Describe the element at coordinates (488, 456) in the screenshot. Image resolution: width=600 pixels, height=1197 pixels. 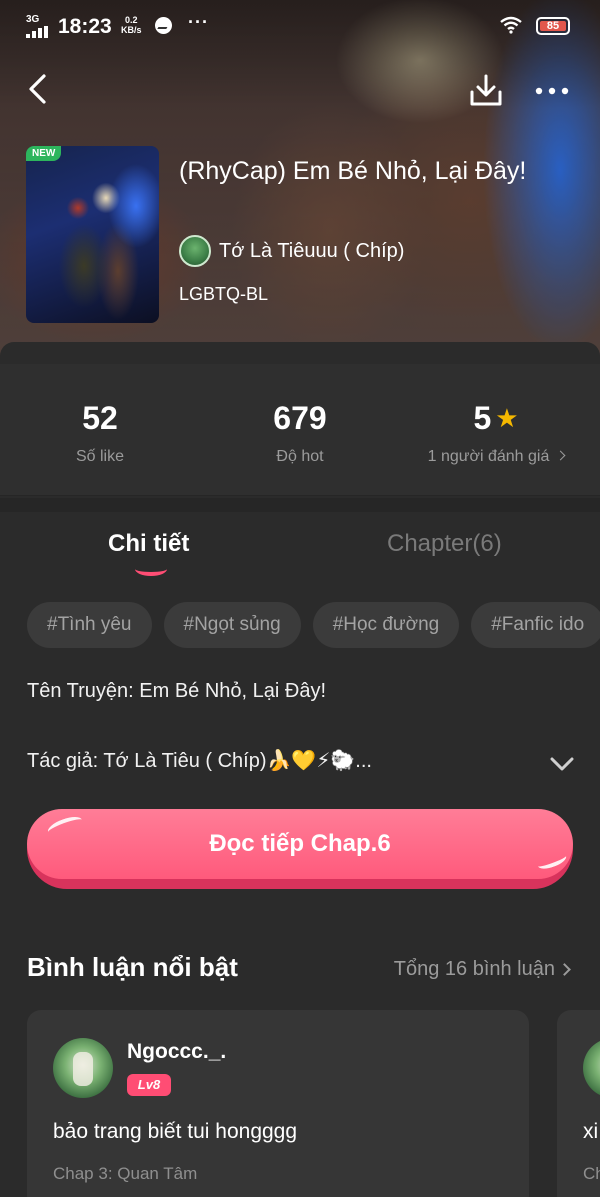
I see `rating-label: 1 người đánh giá` at that location.